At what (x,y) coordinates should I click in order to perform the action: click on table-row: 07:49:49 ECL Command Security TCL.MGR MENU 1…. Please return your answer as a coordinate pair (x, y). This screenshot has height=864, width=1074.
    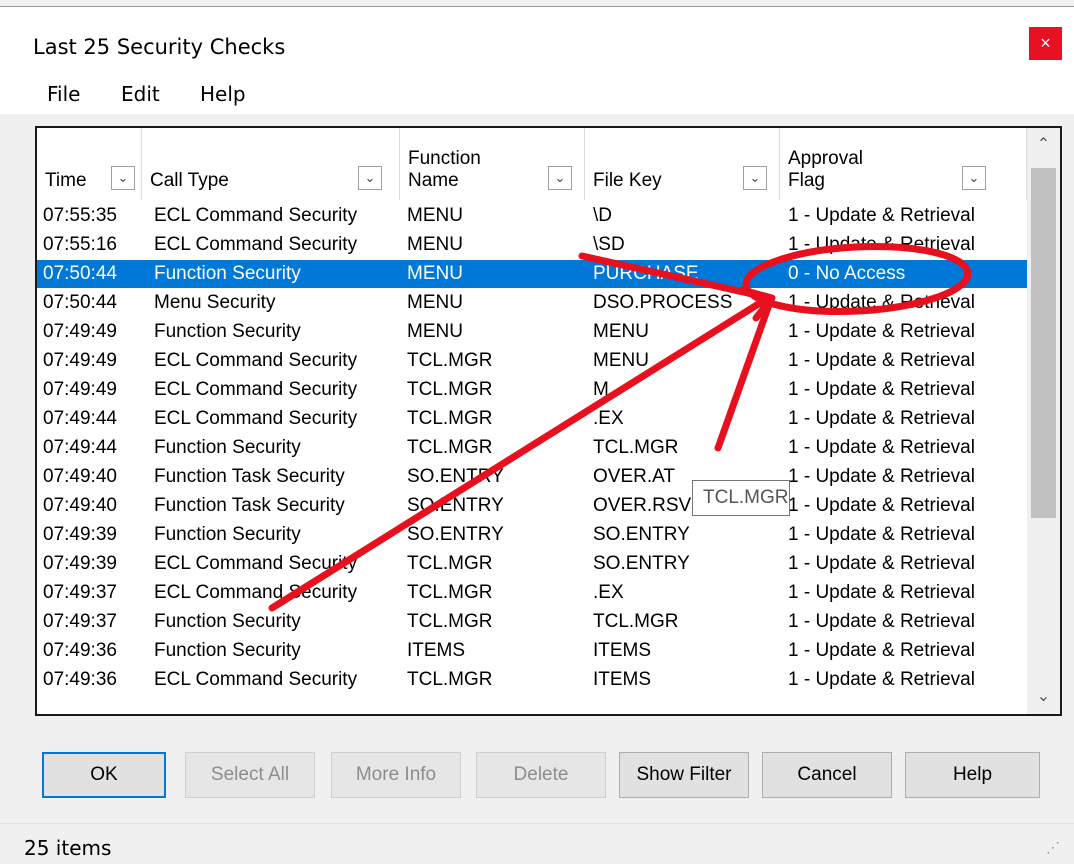
    Looking at the image, I should click on (532, 361).